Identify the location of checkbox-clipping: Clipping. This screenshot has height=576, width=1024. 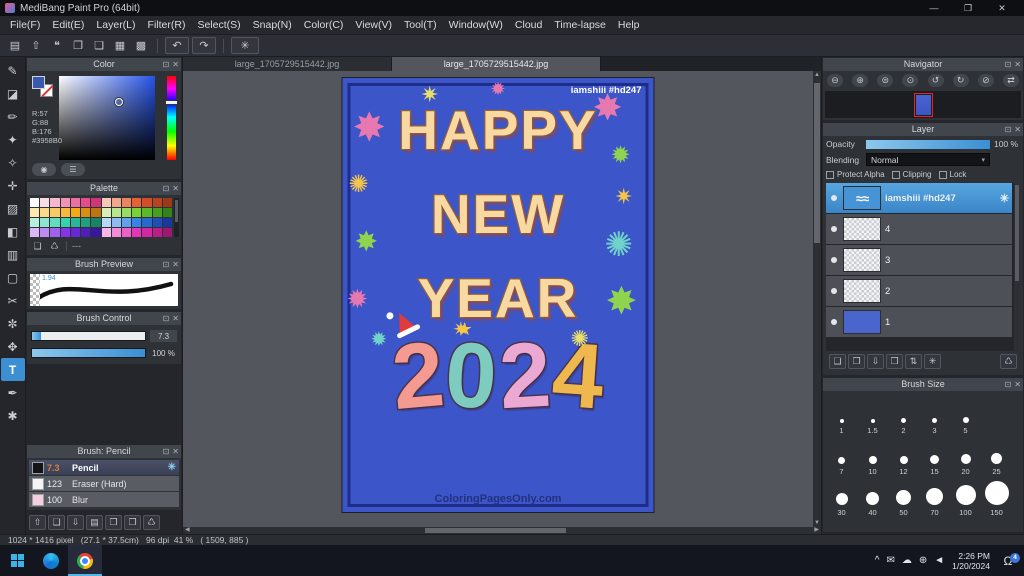
(911, 174).